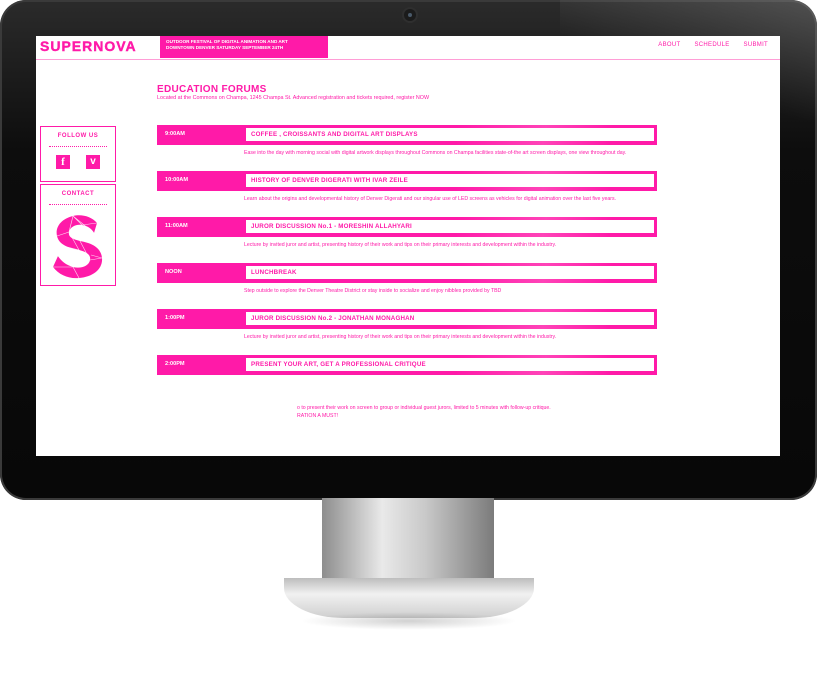  I want to click on nav-about: ABOUT, so click(669, 45).